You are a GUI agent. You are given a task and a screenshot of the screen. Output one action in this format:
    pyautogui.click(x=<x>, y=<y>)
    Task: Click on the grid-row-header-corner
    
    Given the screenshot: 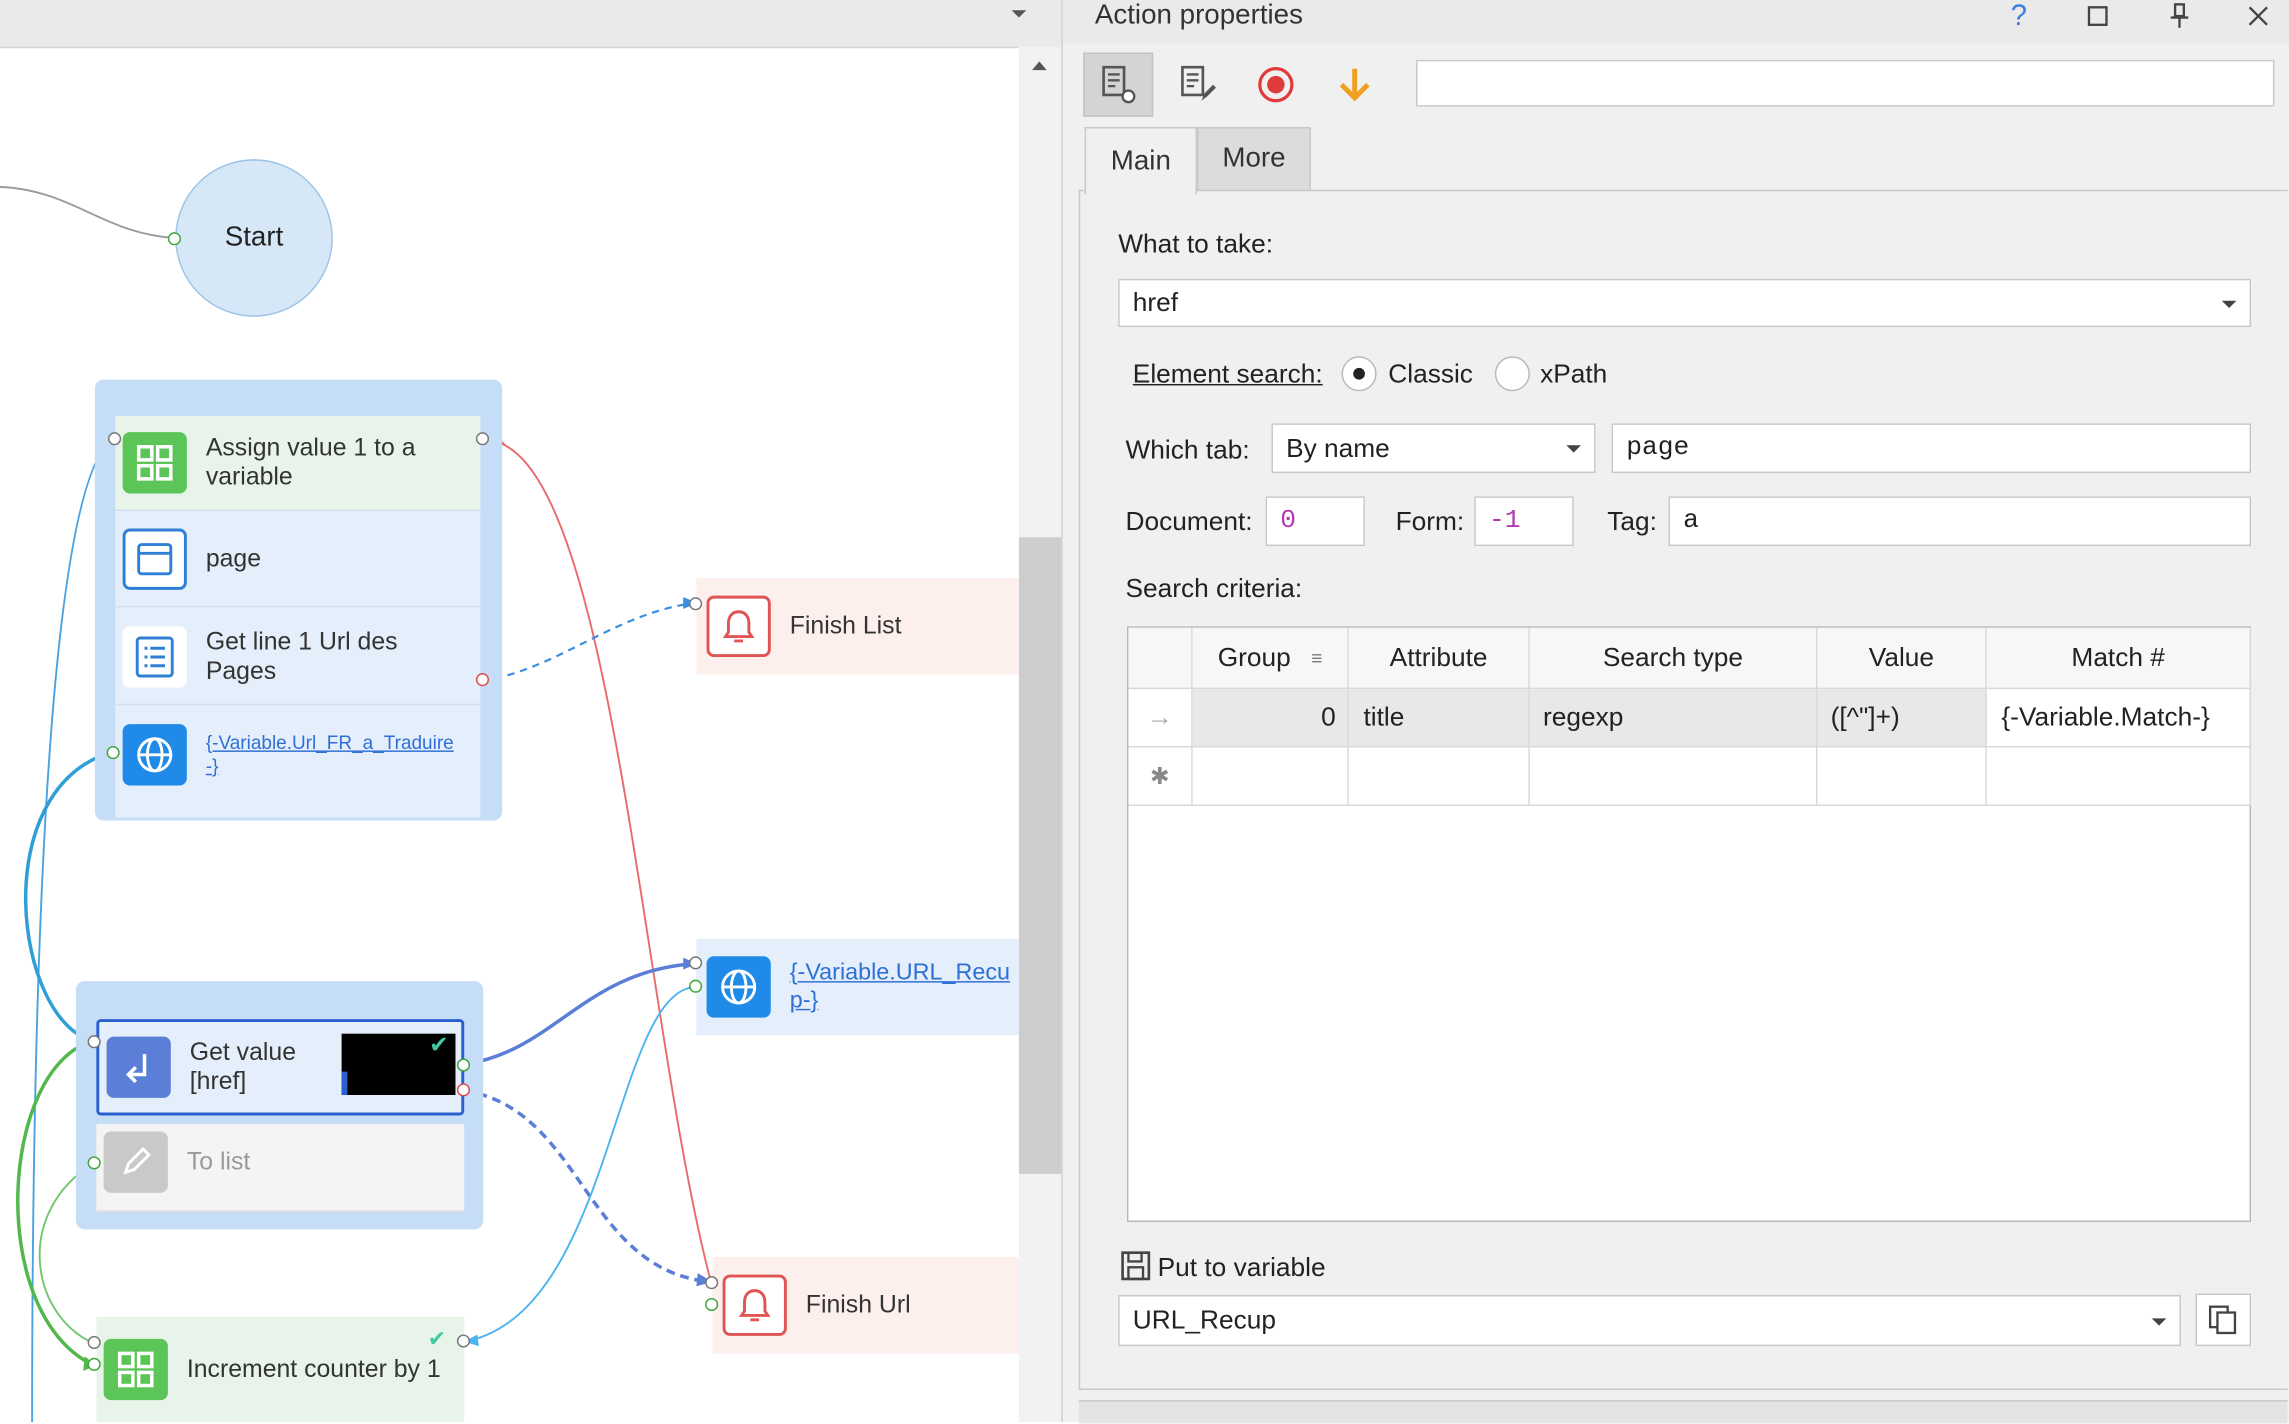 What is the action you would take?
    pyautogui.click(x=1160, y=658)
    